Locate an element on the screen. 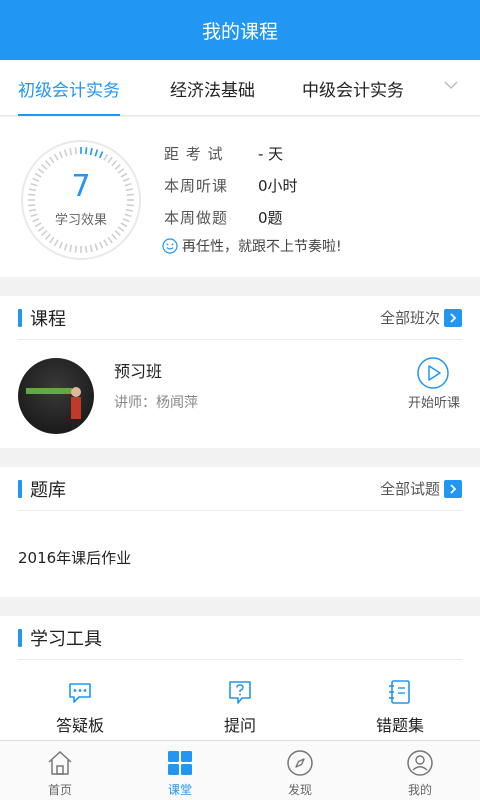  play-icon is located at coordinates (433, 373).